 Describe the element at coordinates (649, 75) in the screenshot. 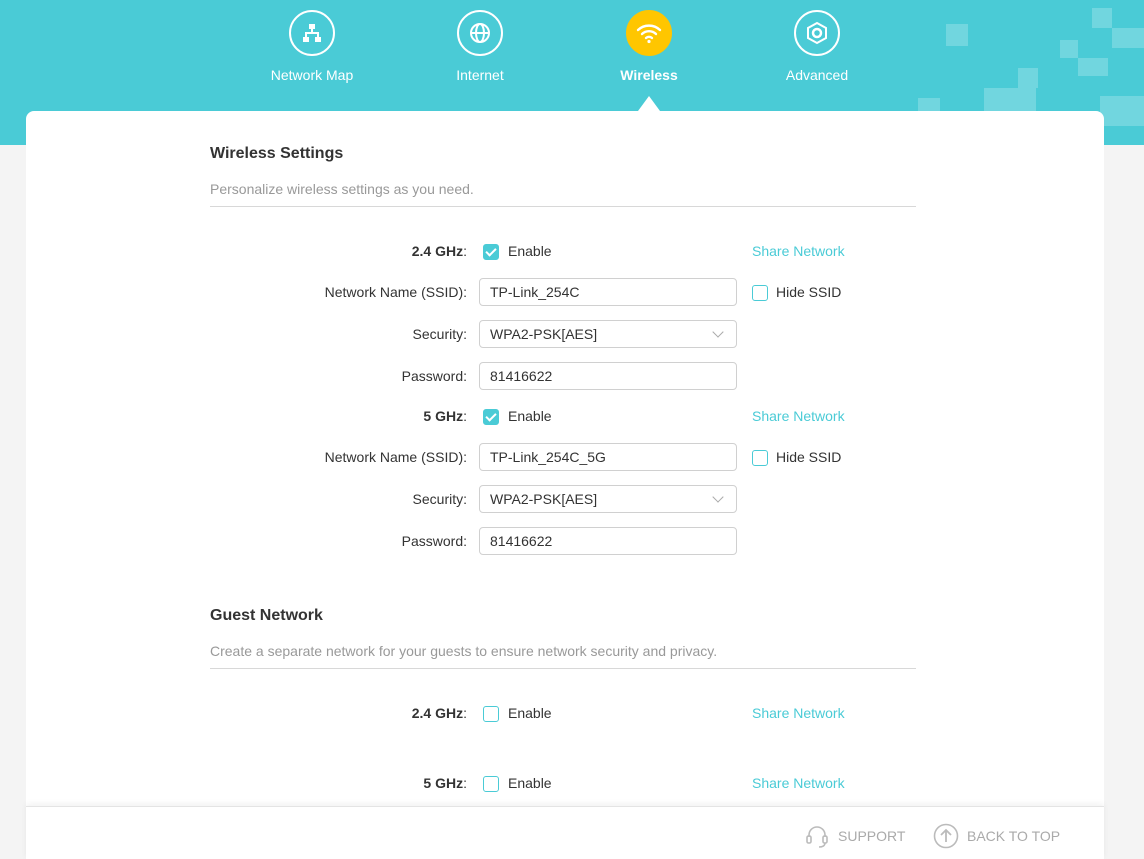

I see `nav-label: Wireless` at that location.